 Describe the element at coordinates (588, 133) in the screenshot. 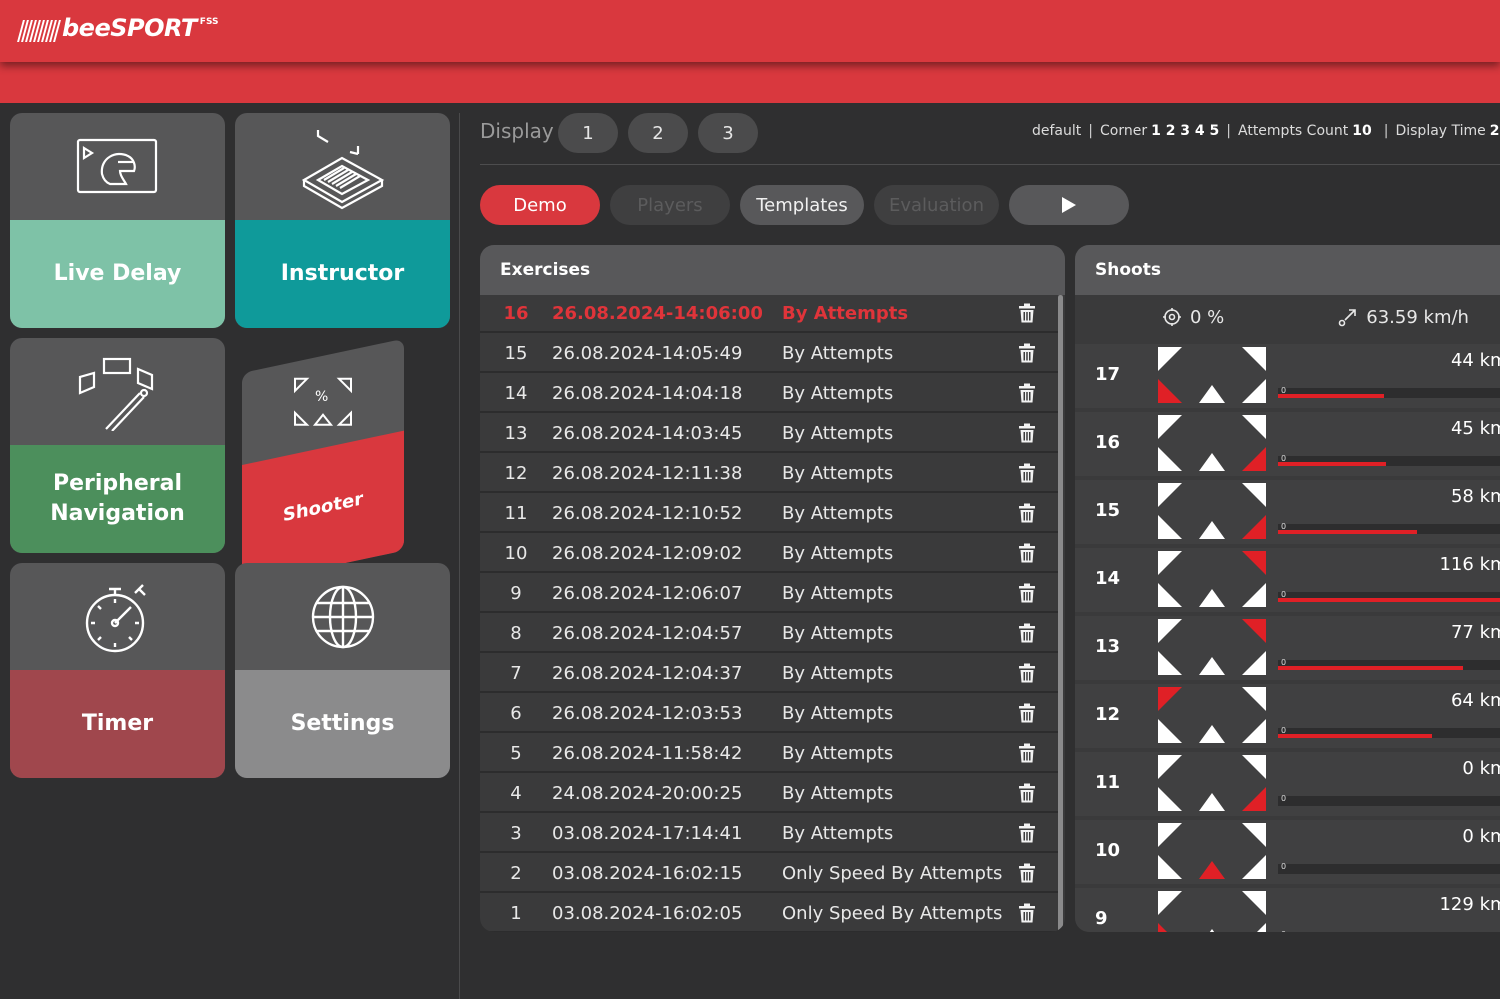

I see `display-button-1: 1` at that location.